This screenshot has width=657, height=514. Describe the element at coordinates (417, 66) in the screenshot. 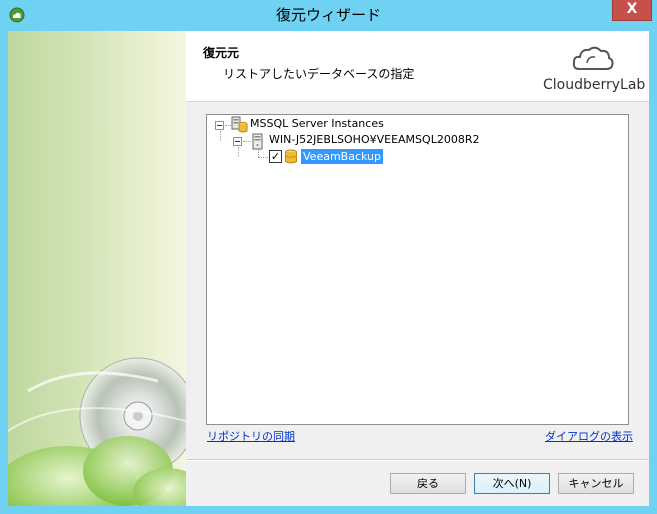

I see `wizard-header: 復元元 リストアしたいデータベースの指定 CloudberryLab` at that location.